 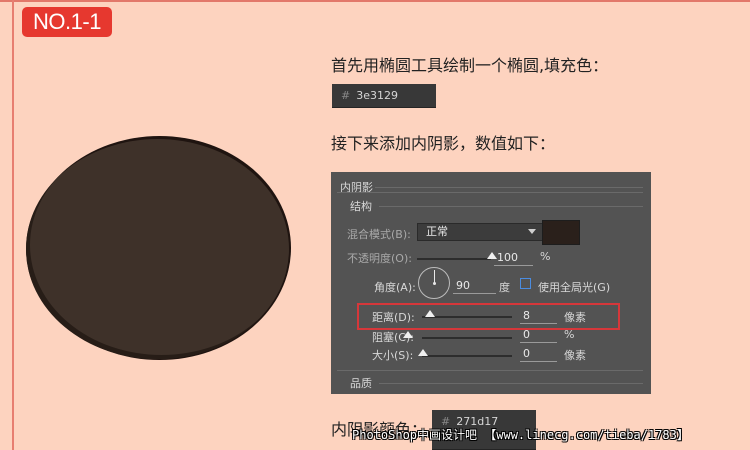 I want to click on size-unit: 像素, so click(x=575, y=355).